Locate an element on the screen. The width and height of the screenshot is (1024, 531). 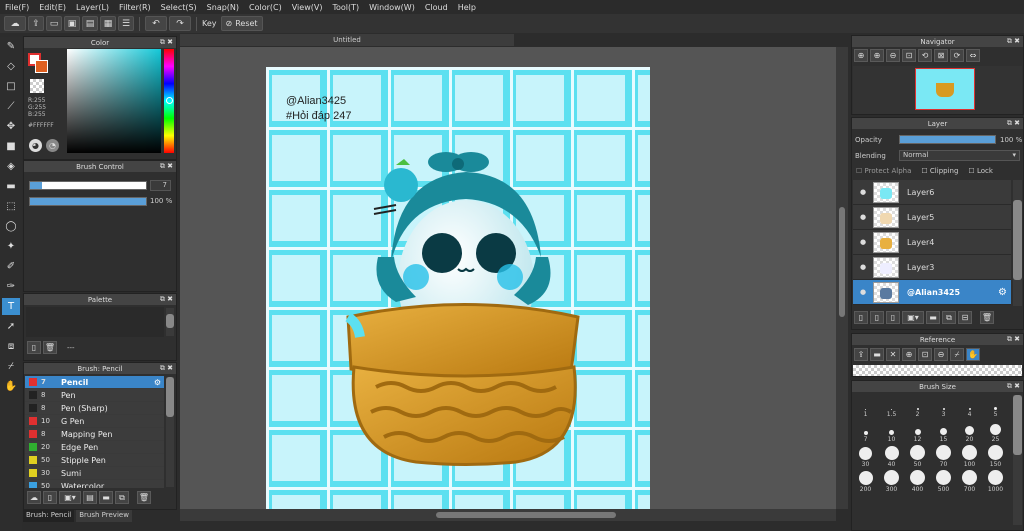
grid-icon: ▦ is located at coordinates (108, 23).